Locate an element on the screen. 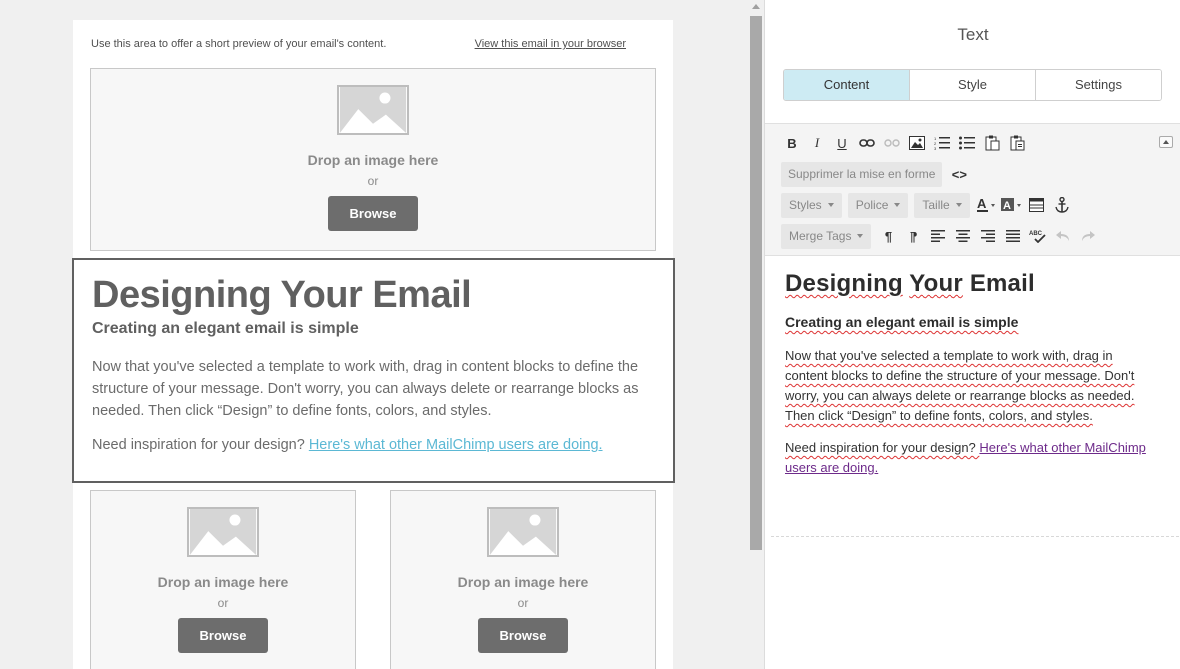 The image size is (1180, 669). undo-icon is located at coordinates (1063, 236).